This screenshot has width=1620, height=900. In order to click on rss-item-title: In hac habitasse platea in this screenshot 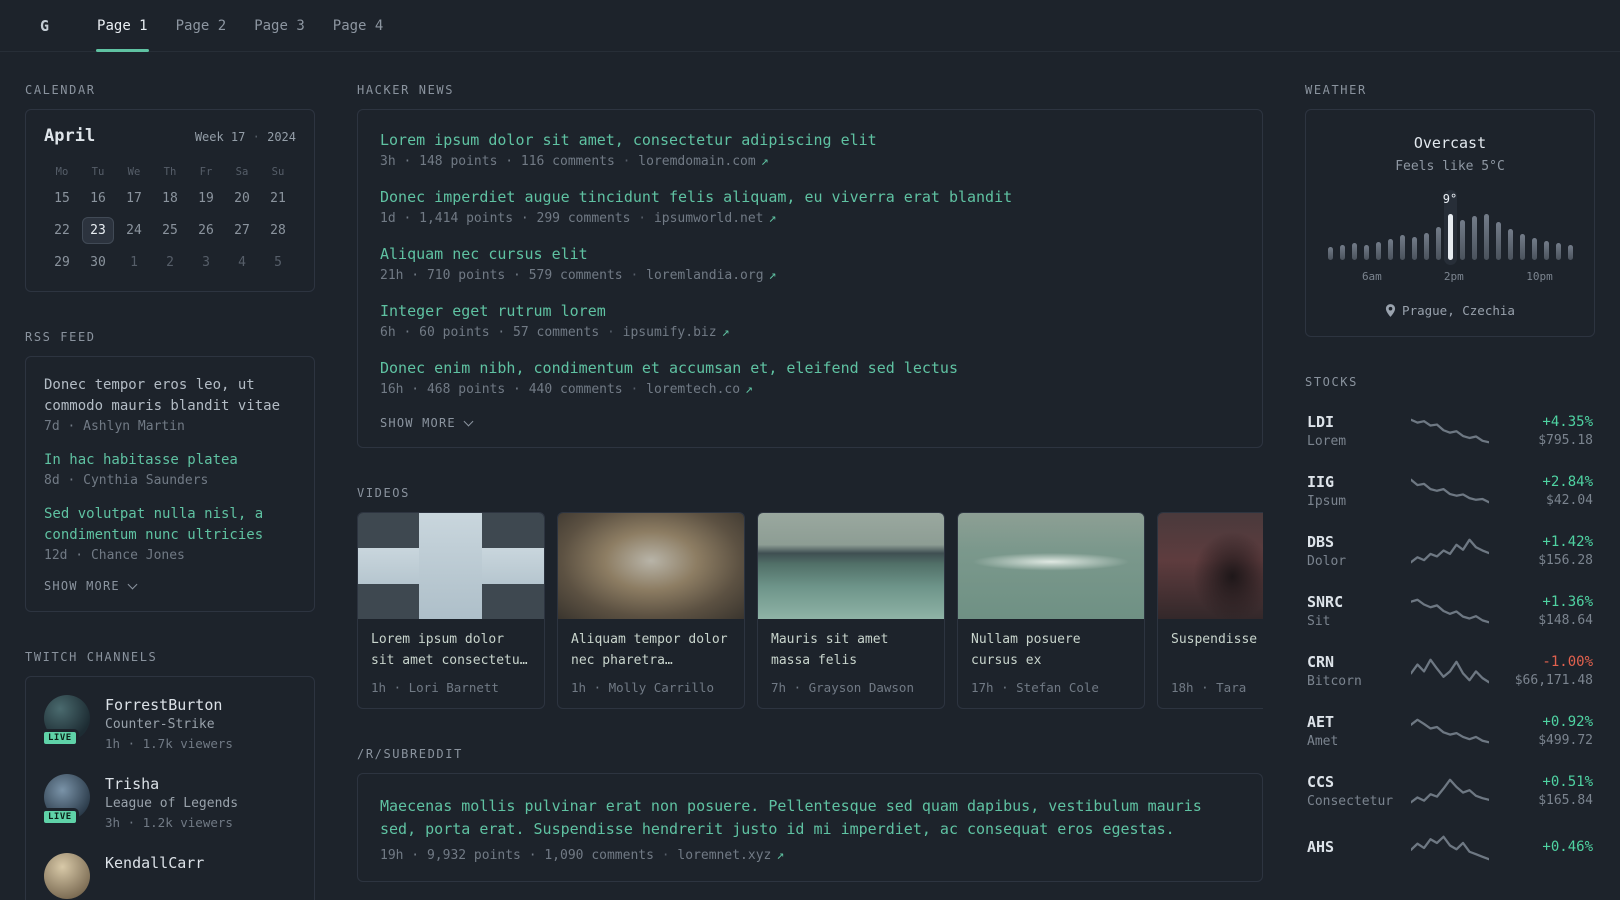, I will do `click(170, 460)`.